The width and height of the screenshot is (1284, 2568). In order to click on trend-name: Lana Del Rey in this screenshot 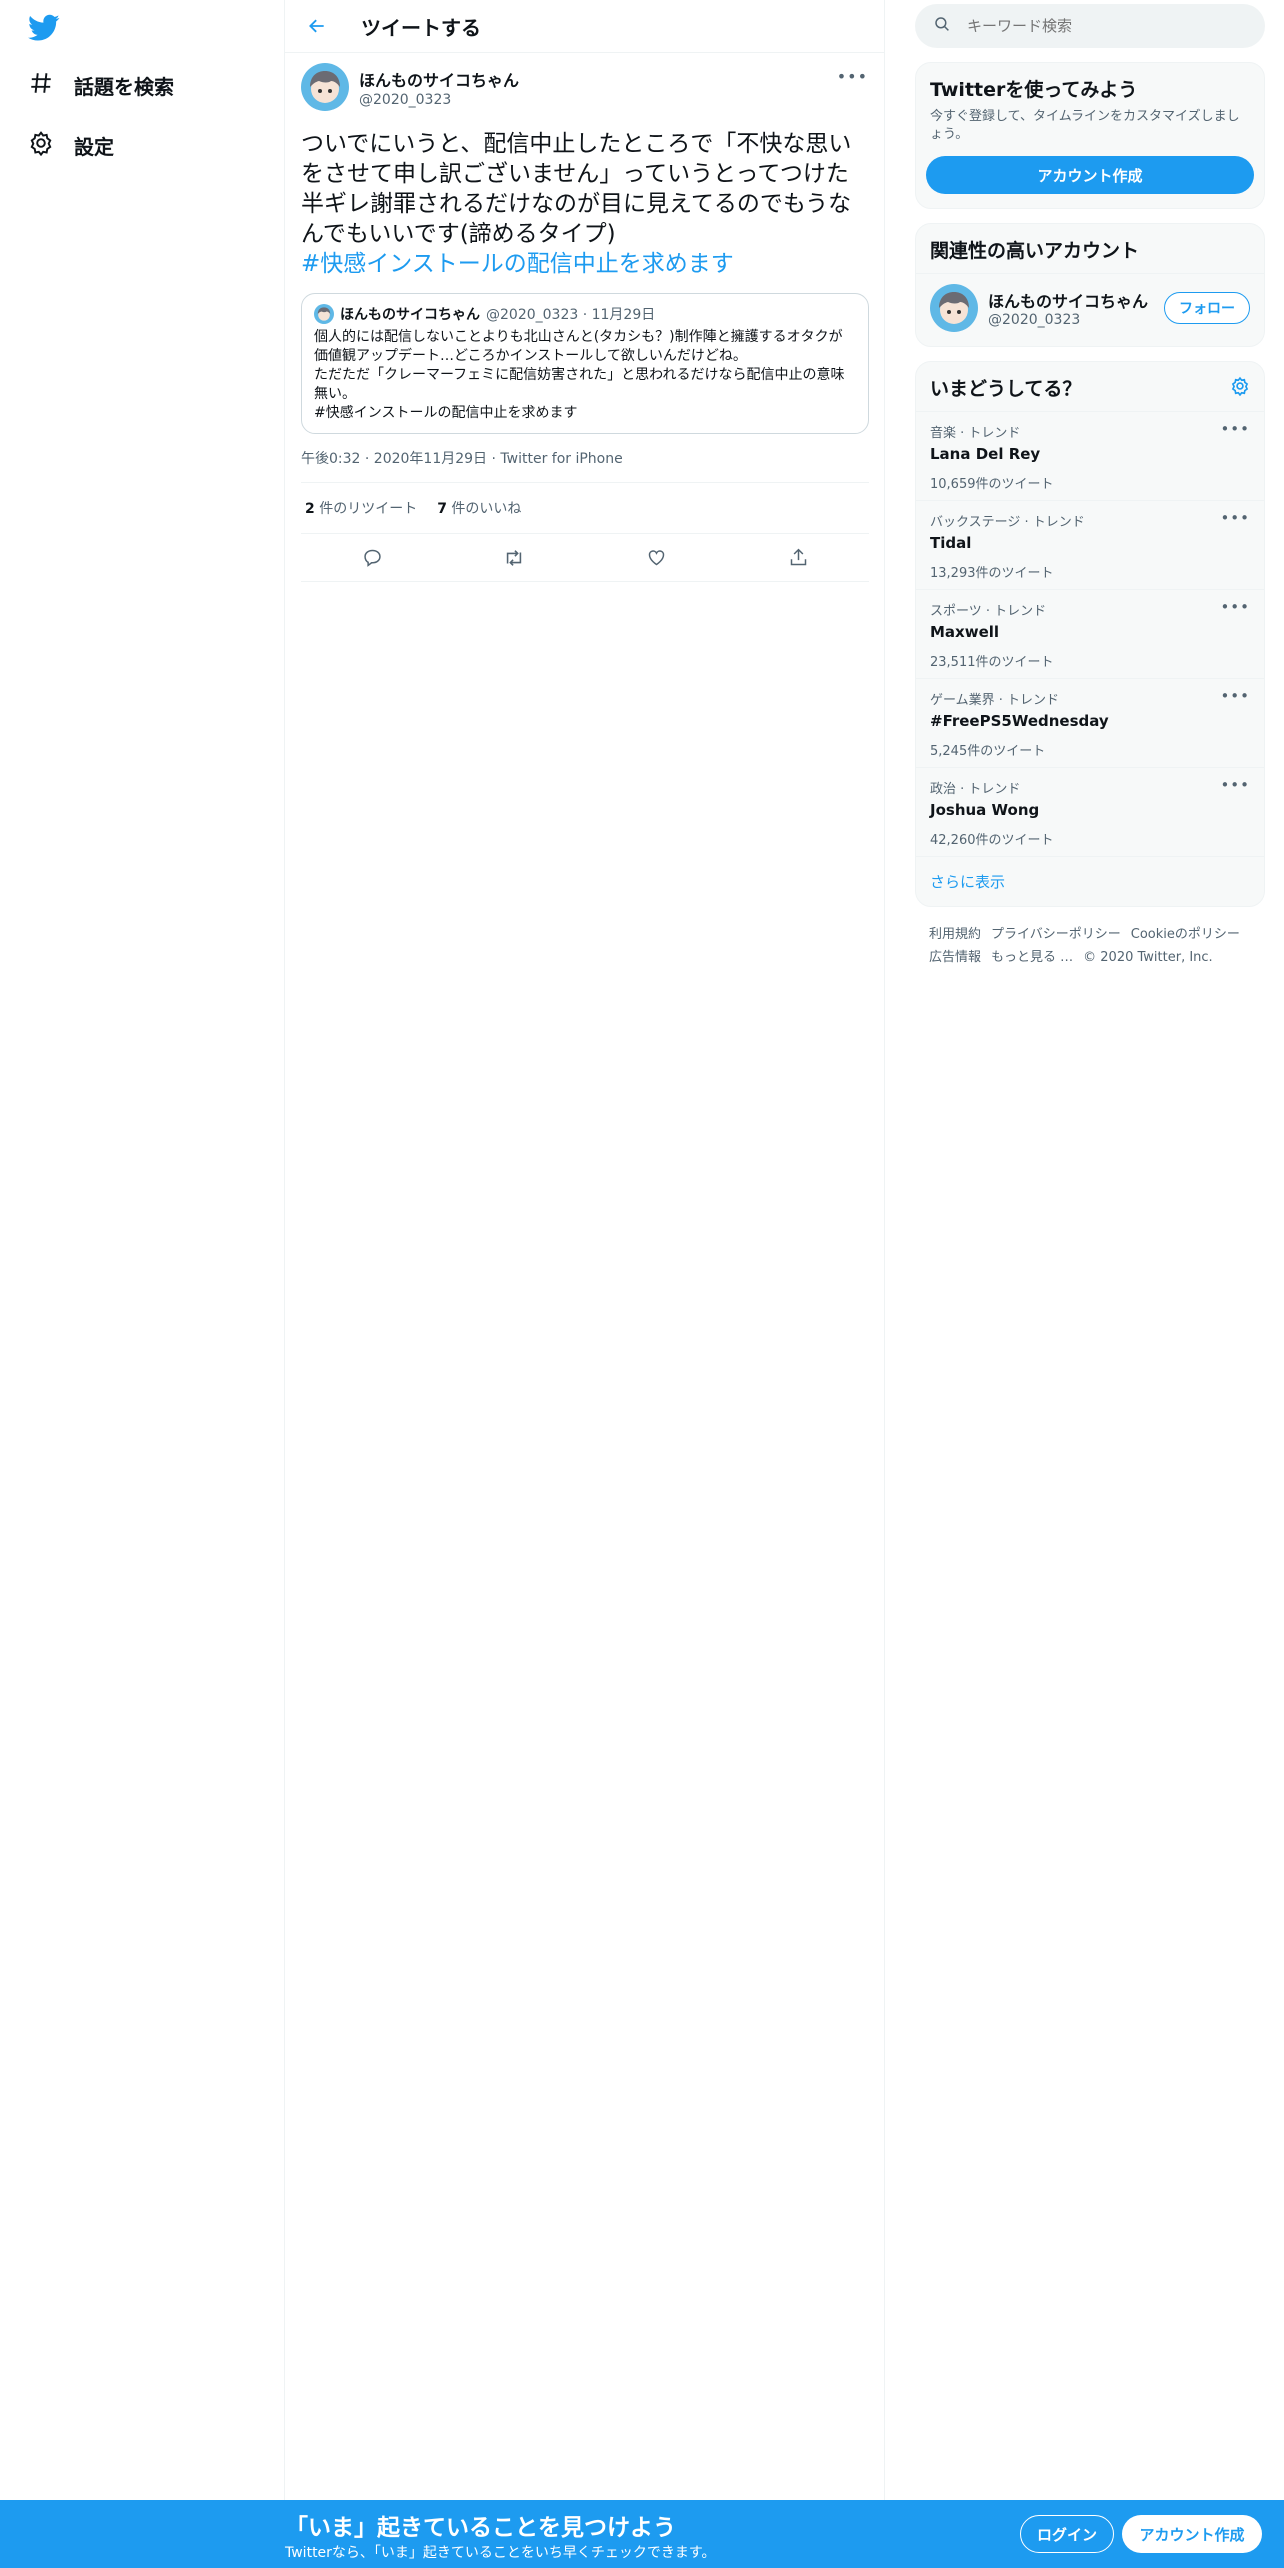, I will do `click(985, 454)`.